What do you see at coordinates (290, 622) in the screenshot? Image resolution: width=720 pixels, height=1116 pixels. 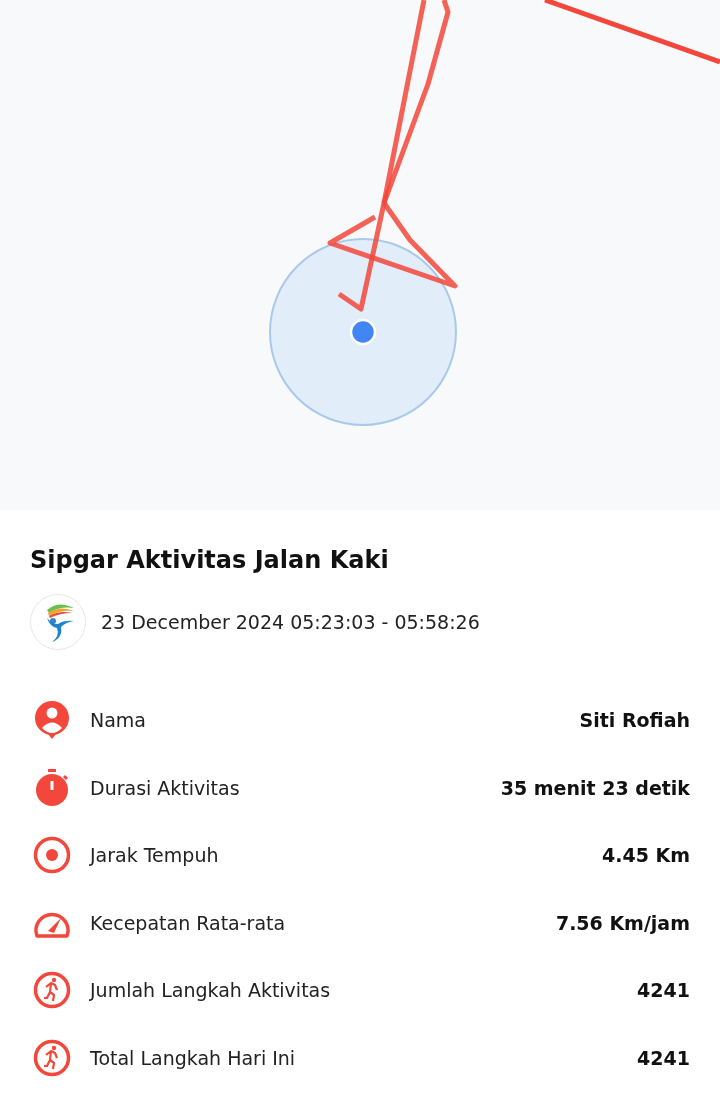 I see `activity-datetime: 23 December 2024 05:23:03 - 05:58:26` at bounding box center [290, 622].